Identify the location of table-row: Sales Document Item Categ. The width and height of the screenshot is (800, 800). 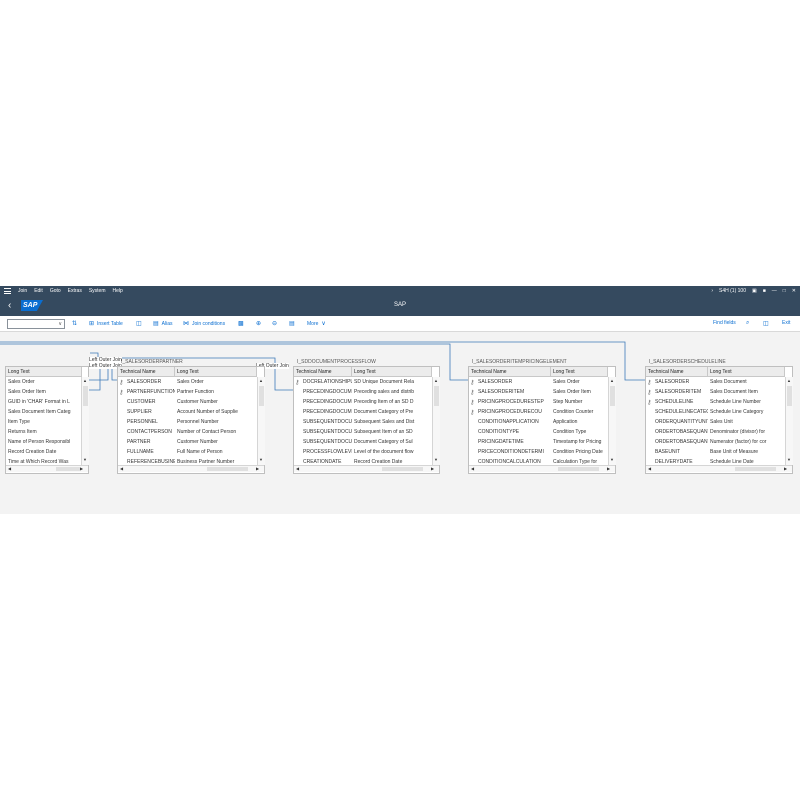
(43, 412).